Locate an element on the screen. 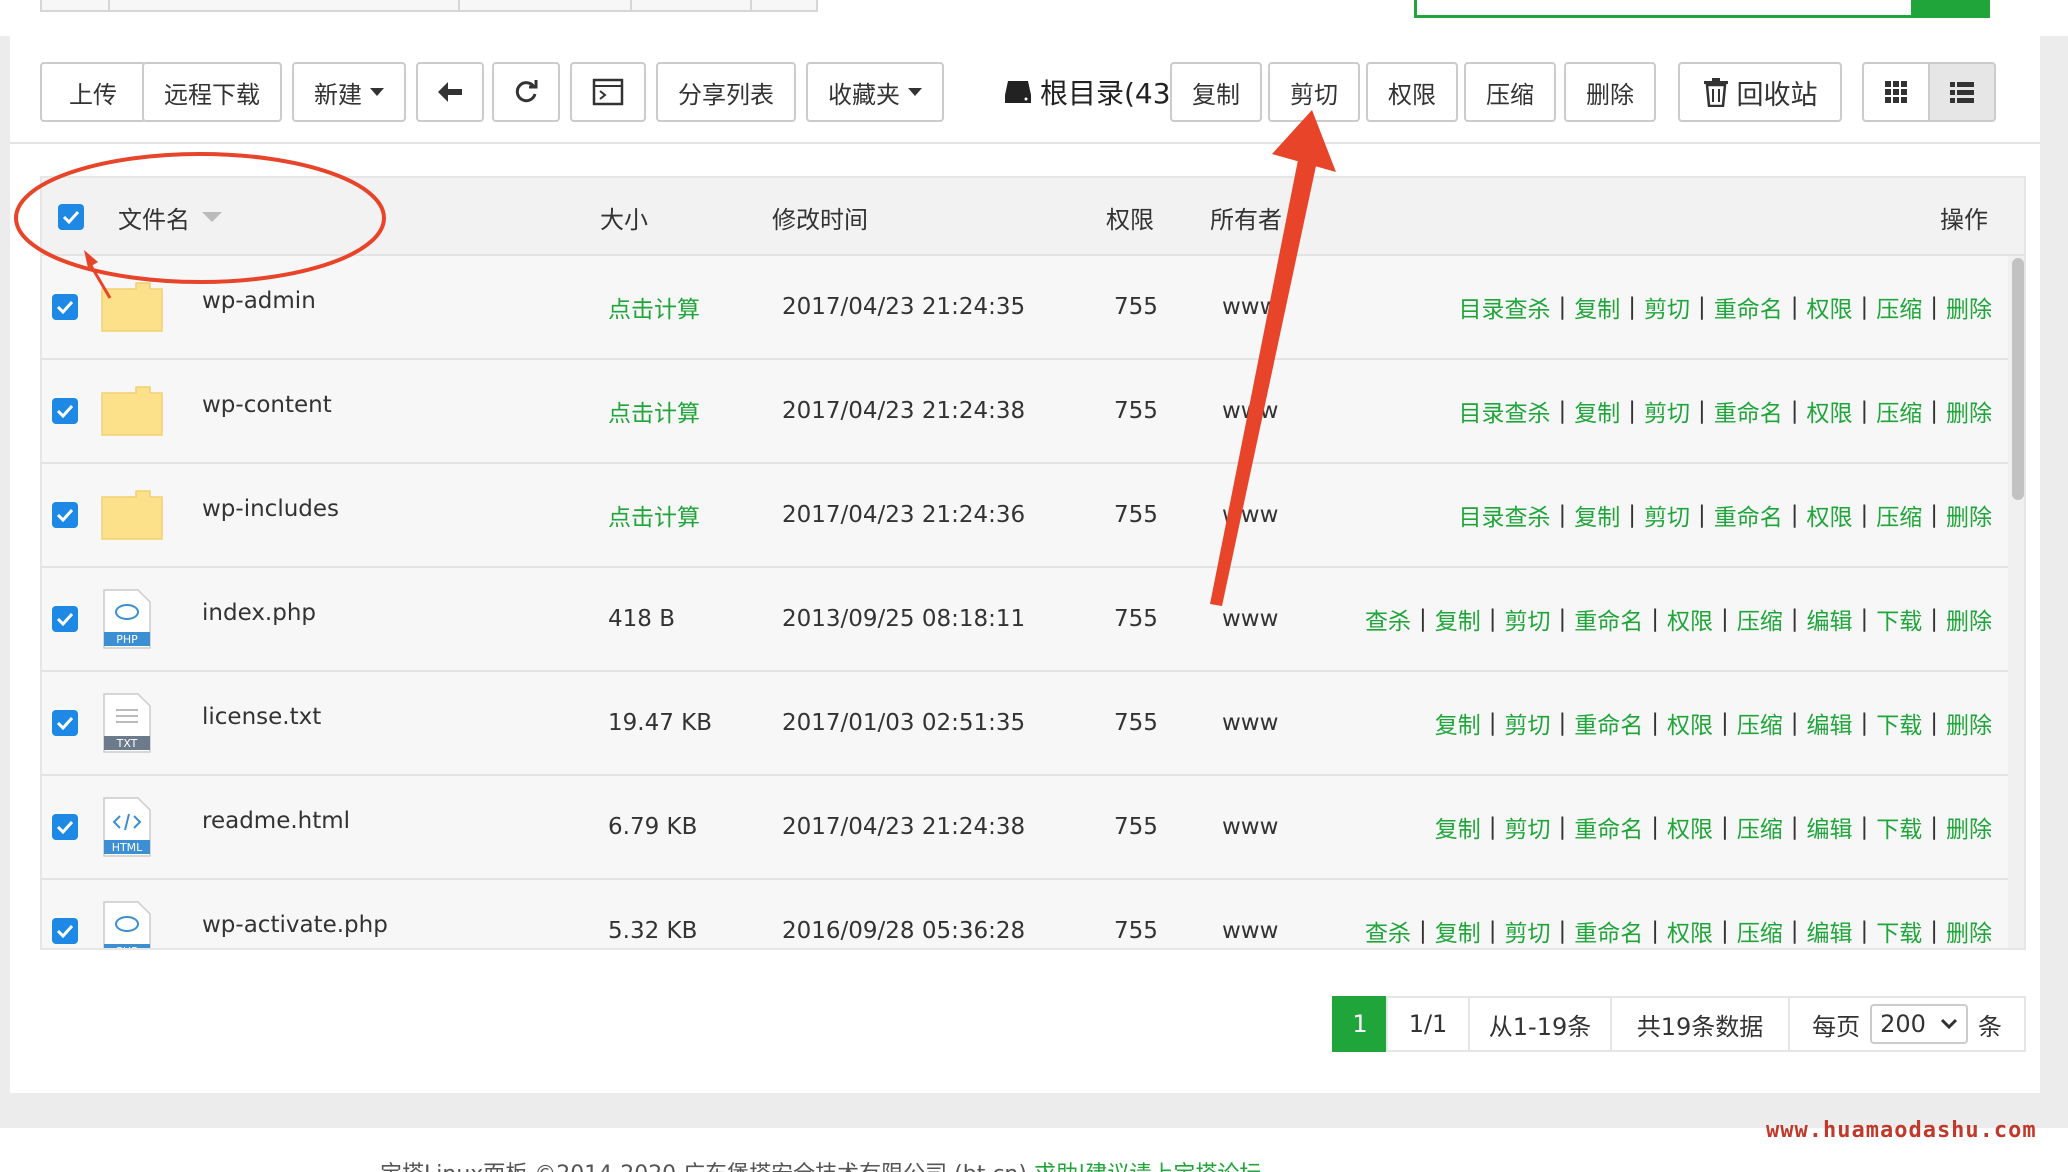 The height and width of the screenshot is (1172, 2068). back-button is located at coordinates (450, 92).